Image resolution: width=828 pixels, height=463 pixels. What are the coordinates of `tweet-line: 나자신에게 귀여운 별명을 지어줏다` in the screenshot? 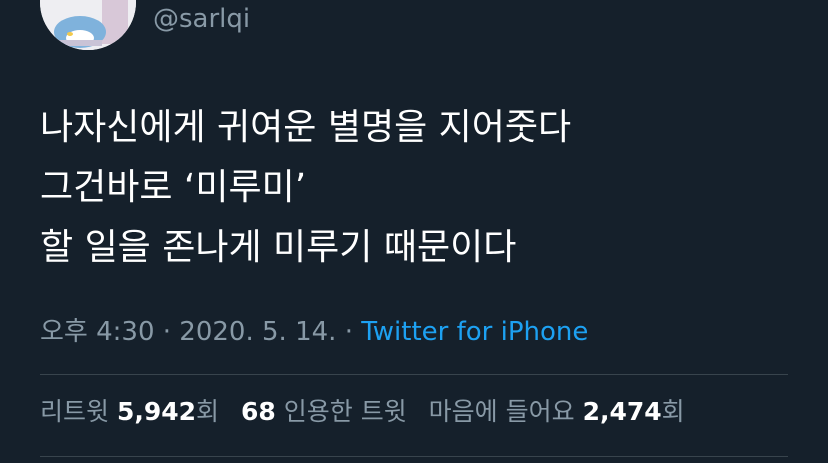 It's located at (306, 127).